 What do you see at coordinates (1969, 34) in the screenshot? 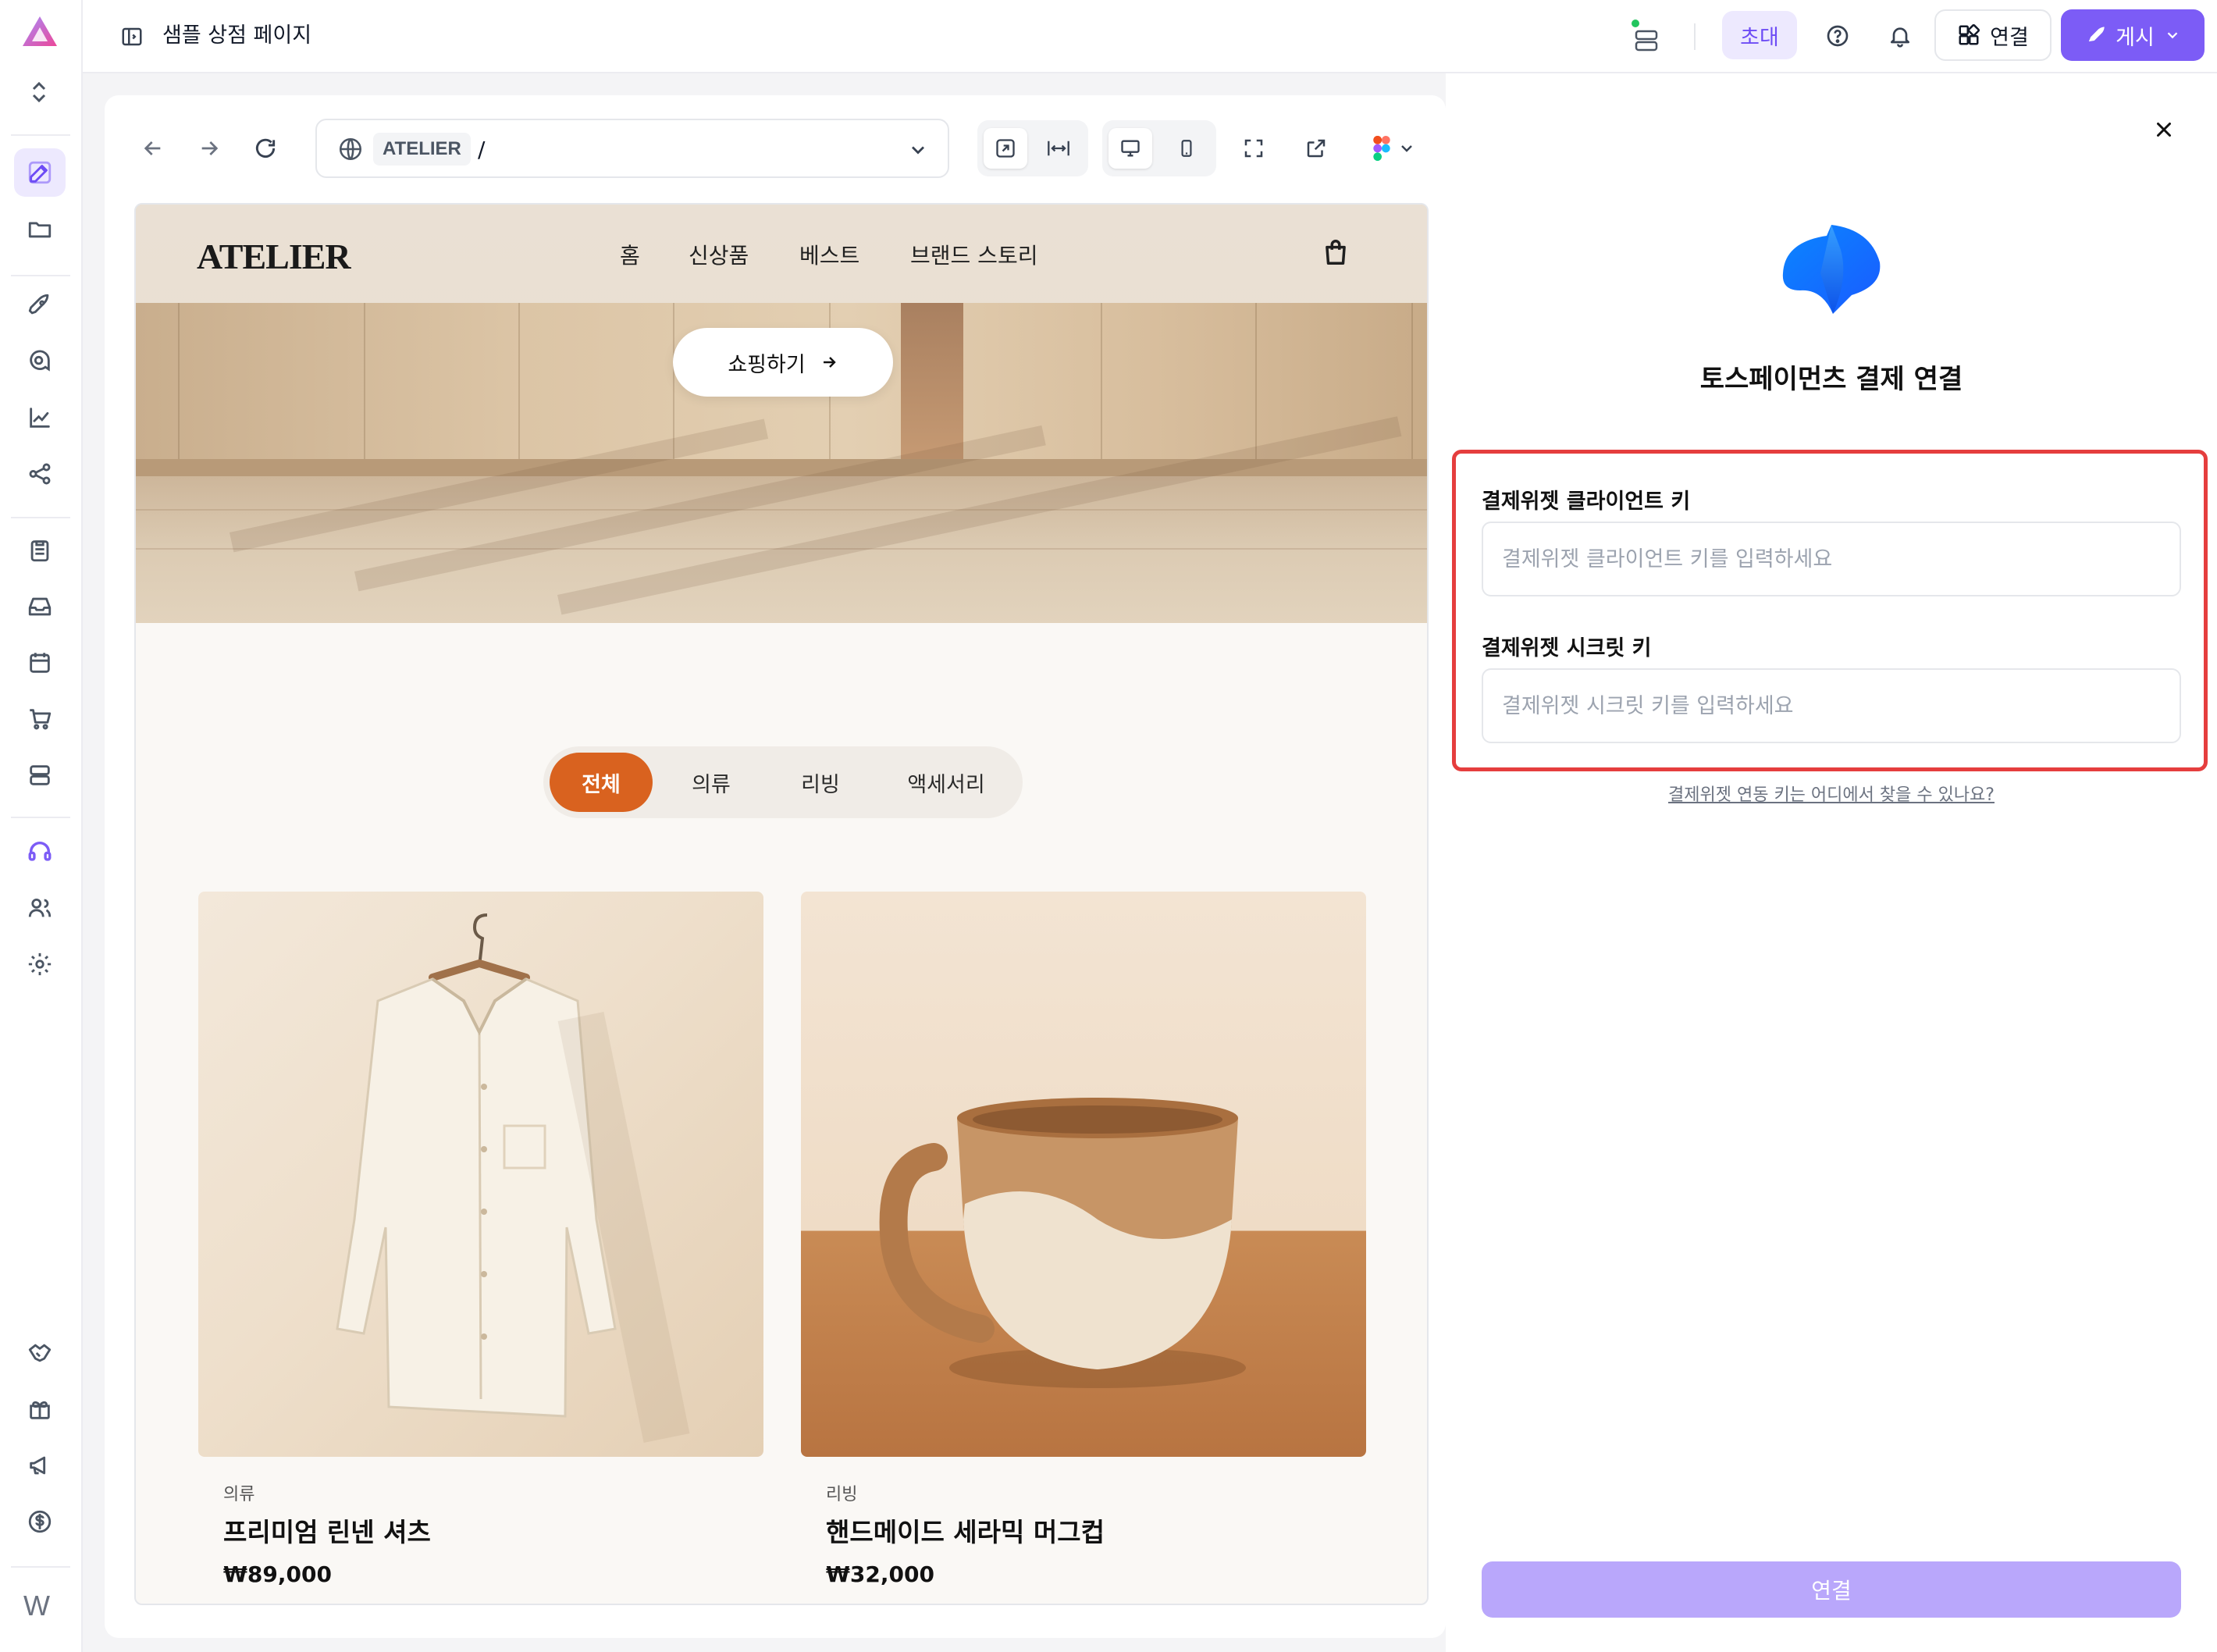
I see `integrations-icon` at bounding box center [1969, 34].